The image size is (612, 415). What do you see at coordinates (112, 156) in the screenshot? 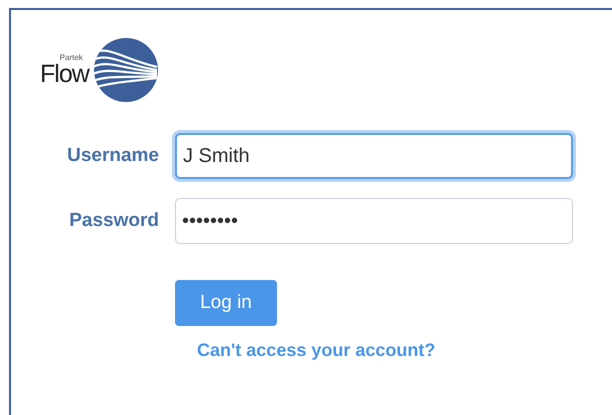
I see `field-label: Username` at bounding box center [112, 156].